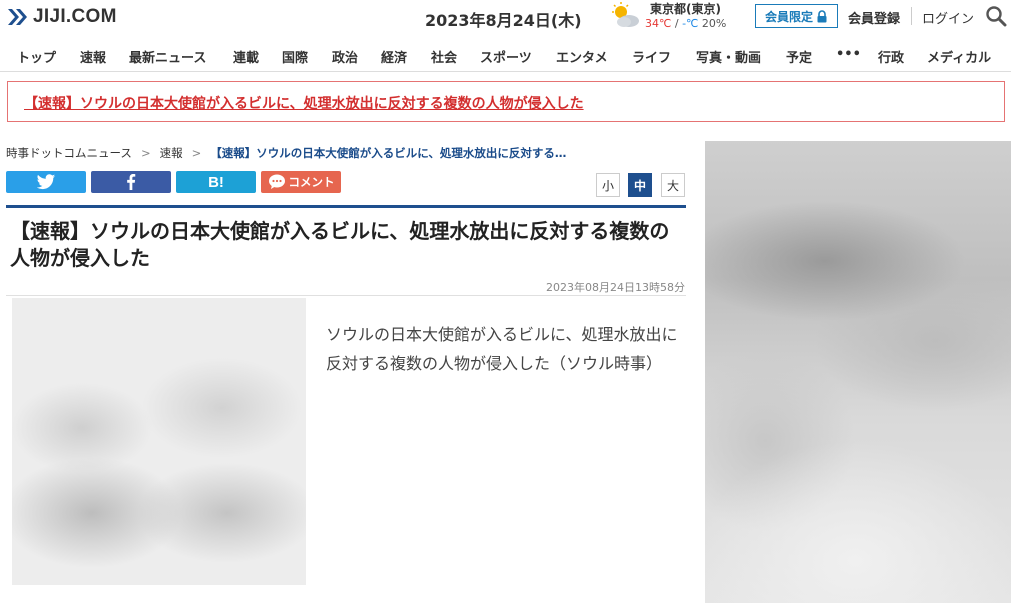 This screenshot has height=603, width=1011. I want to click on headline-top-rule, so click(346, 206).